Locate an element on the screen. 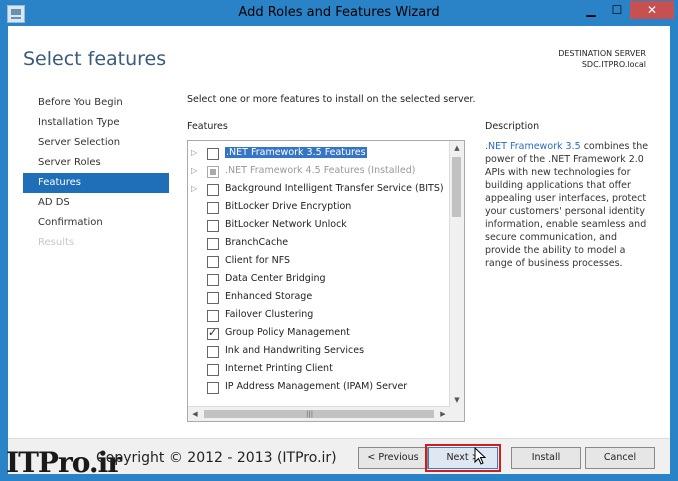 This screenshot has height=481, width=678. window-title: Add Roles and Features Wizard is located at coordinates (339, 12).